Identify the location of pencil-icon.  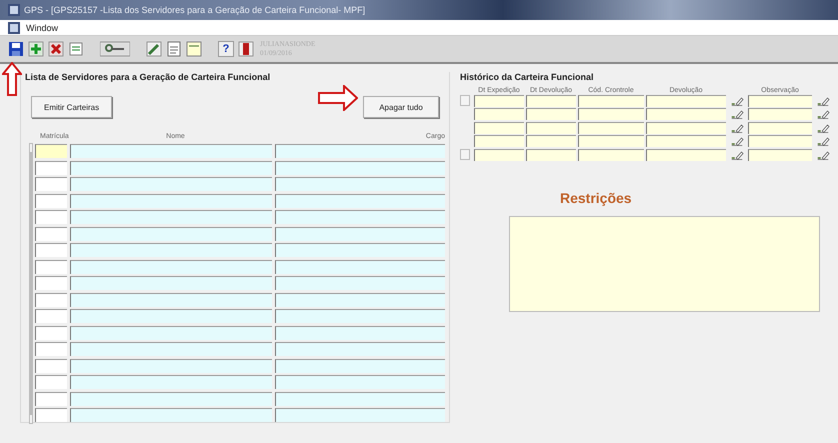
(154, 49).